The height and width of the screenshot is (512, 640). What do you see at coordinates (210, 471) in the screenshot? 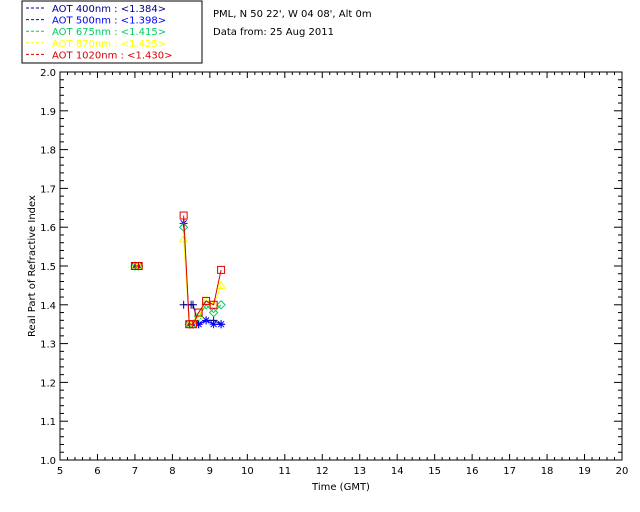
I see `x-tick-label: 9` at bounding box center [210, 471].